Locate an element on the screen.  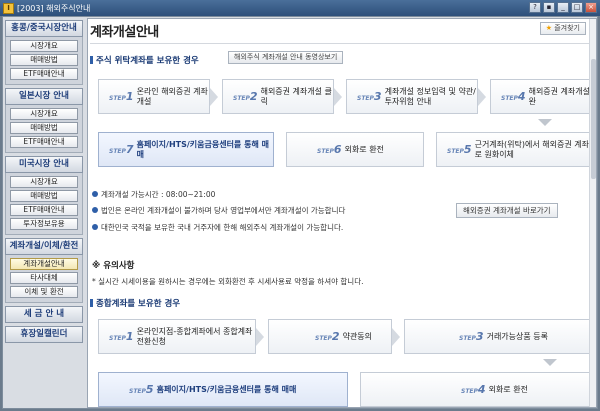
sidebar-group-head: 계좌개설/이체/환전 is located at coordinates (44, 246).